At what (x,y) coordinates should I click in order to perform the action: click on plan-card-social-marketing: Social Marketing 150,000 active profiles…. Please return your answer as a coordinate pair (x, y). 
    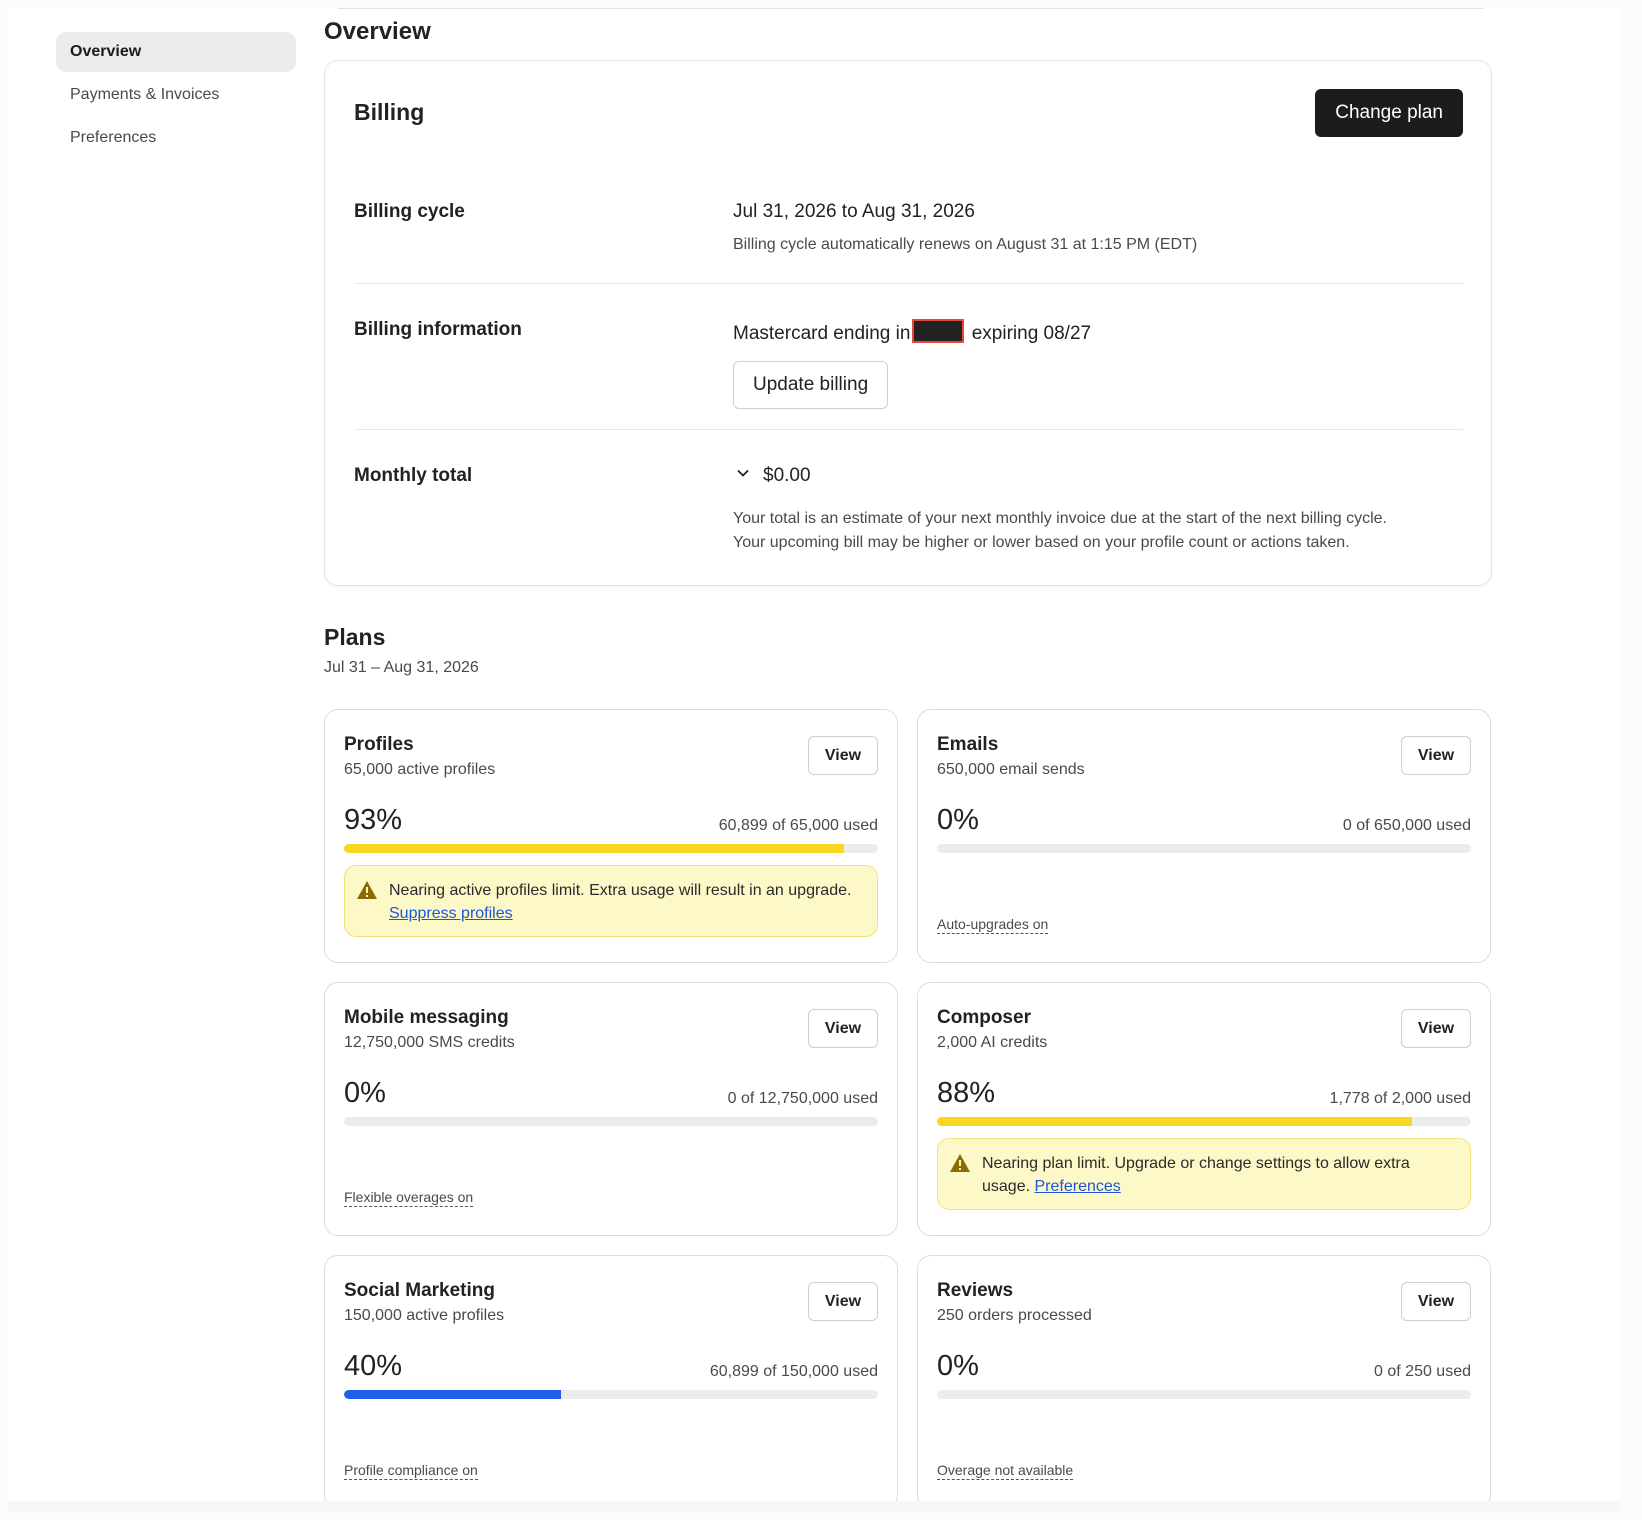
    Looking at the image, I should click on (611, 1382).